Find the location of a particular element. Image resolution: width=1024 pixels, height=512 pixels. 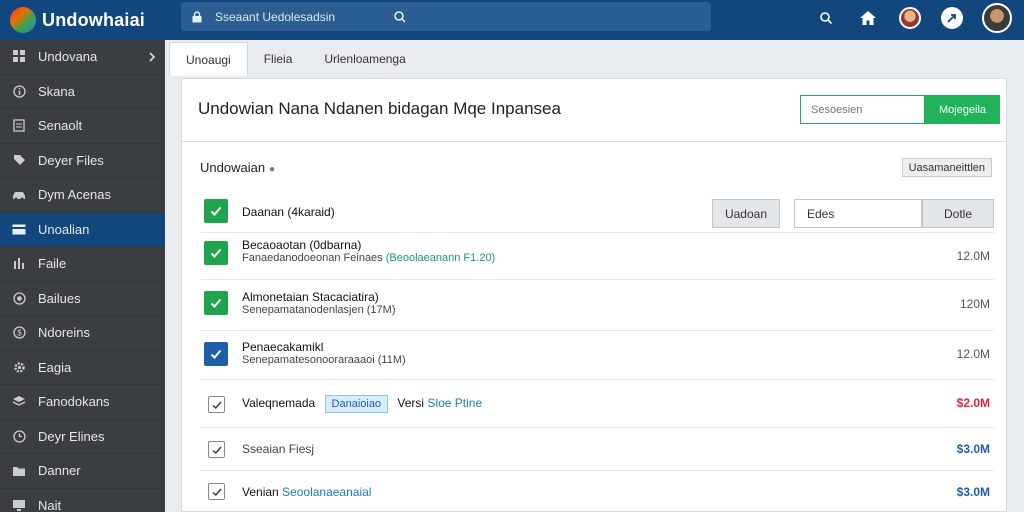

top-bar: Undowhaiai is located at coordinates (512, 20).